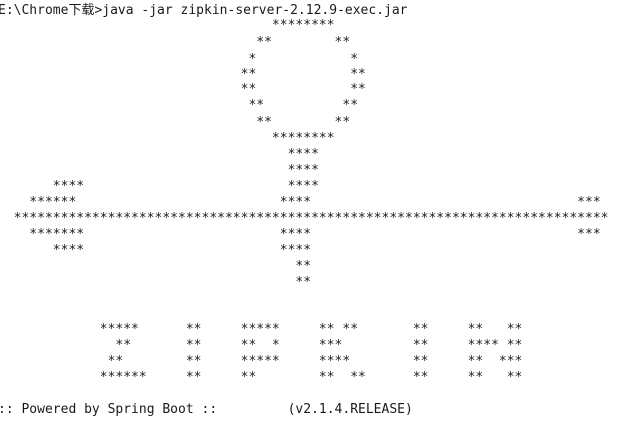  Describe the element at coordinates (167, 25) in the screenshot. I see `banner-line: ********` at that location.